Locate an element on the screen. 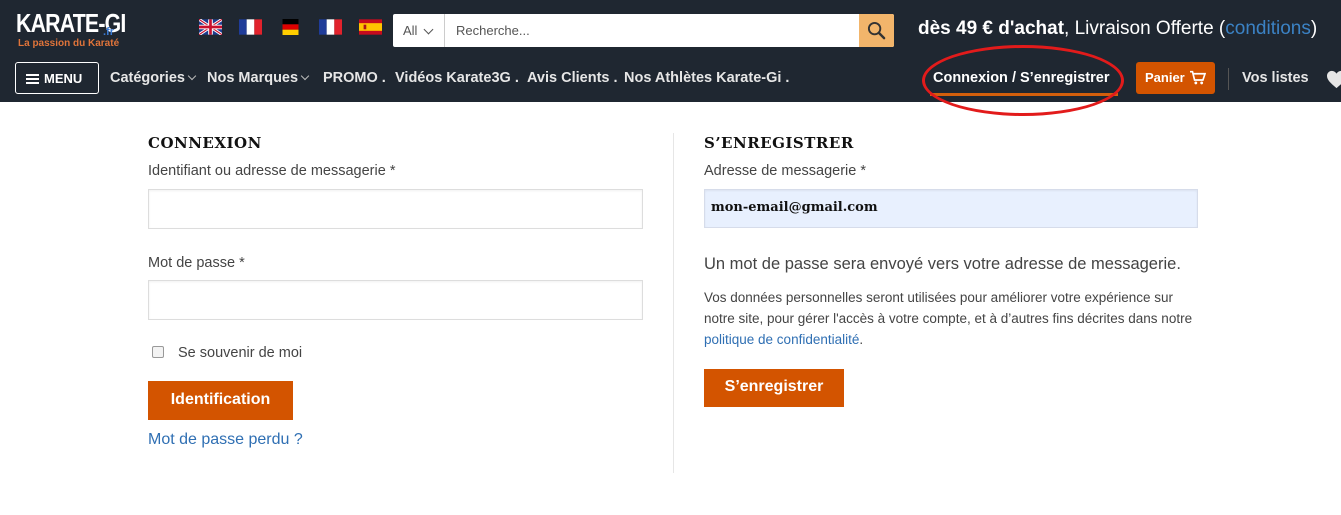  wishlist-link: Vos listes is located at coordinates (1291, 79).